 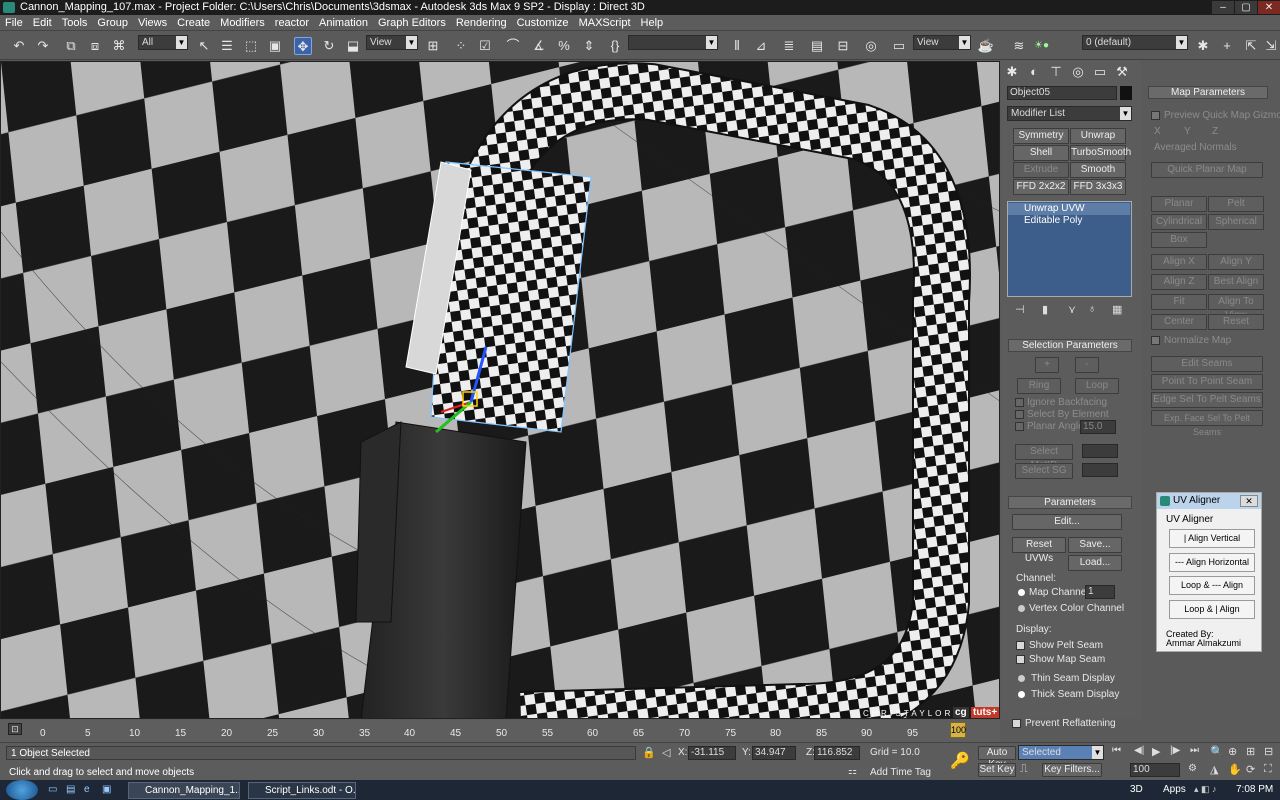 I want to click on prevent-reflattening-checkbox, so click(x=1016, y=723).